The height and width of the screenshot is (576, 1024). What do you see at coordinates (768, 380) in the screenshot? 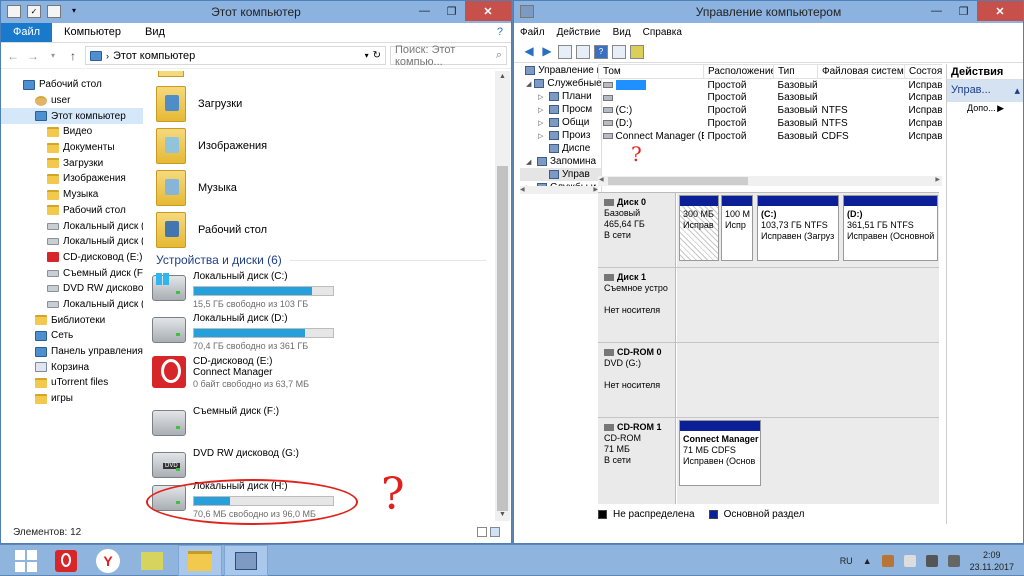
I see `disk-row: CD-ROM 0 DVD (G:) Нет носителя` at bounding box center [768, 380].